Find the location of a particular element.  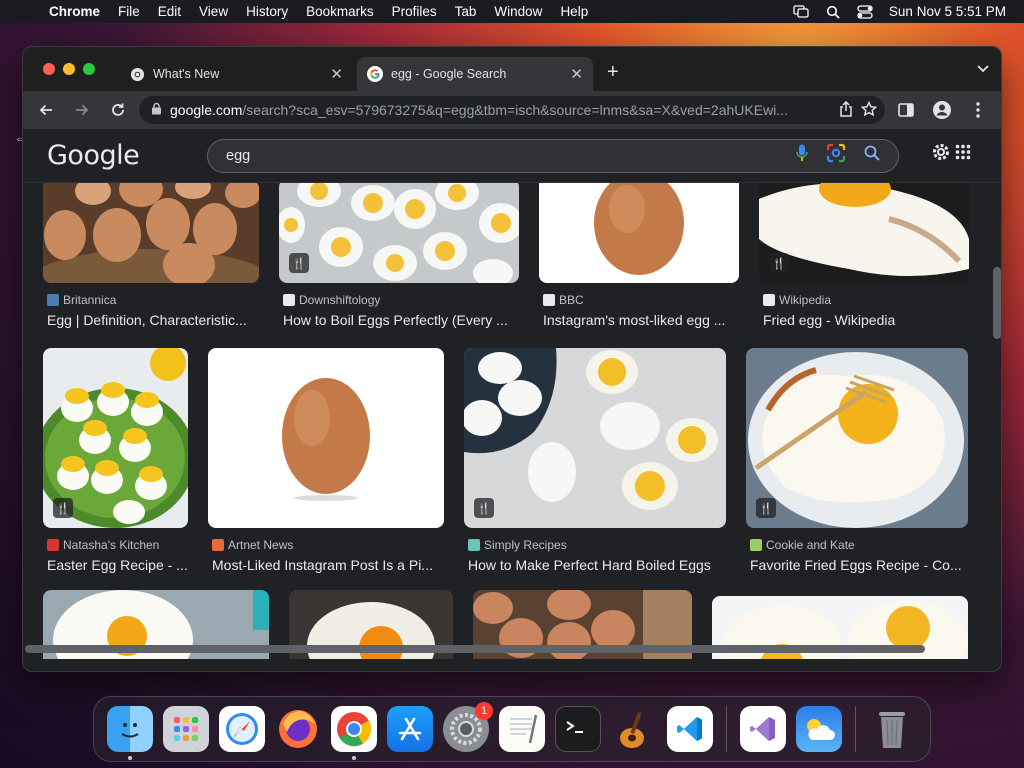

menubar-clock: Sun Nov 5 5:51 PM is located at coordinates (947, 11).